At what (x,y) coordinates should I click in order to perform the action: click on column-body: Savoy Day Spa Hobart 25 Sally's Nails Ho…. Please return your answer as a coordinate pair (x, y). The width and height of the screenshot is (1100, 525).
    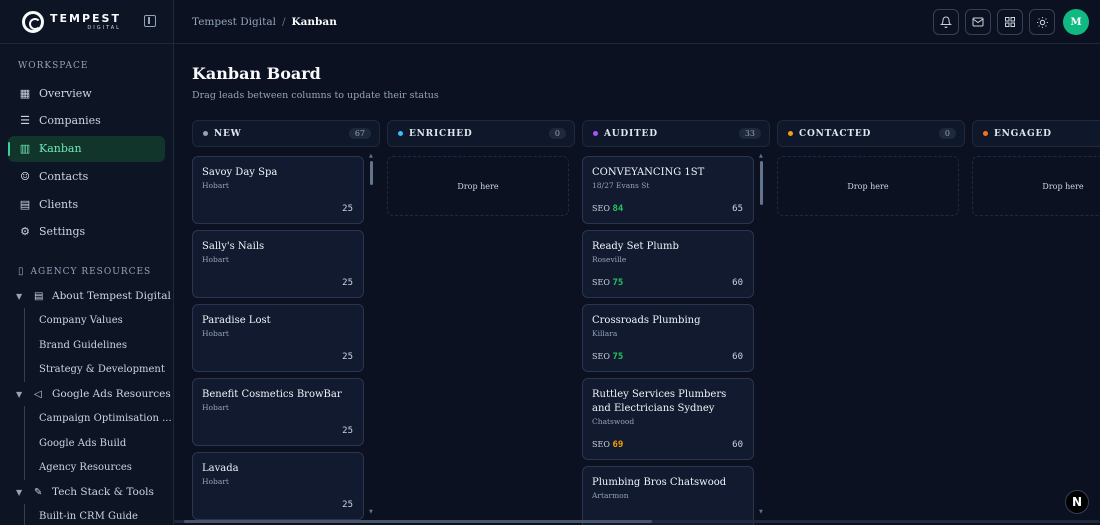
    Looking at the image, I should click on (286, 336).